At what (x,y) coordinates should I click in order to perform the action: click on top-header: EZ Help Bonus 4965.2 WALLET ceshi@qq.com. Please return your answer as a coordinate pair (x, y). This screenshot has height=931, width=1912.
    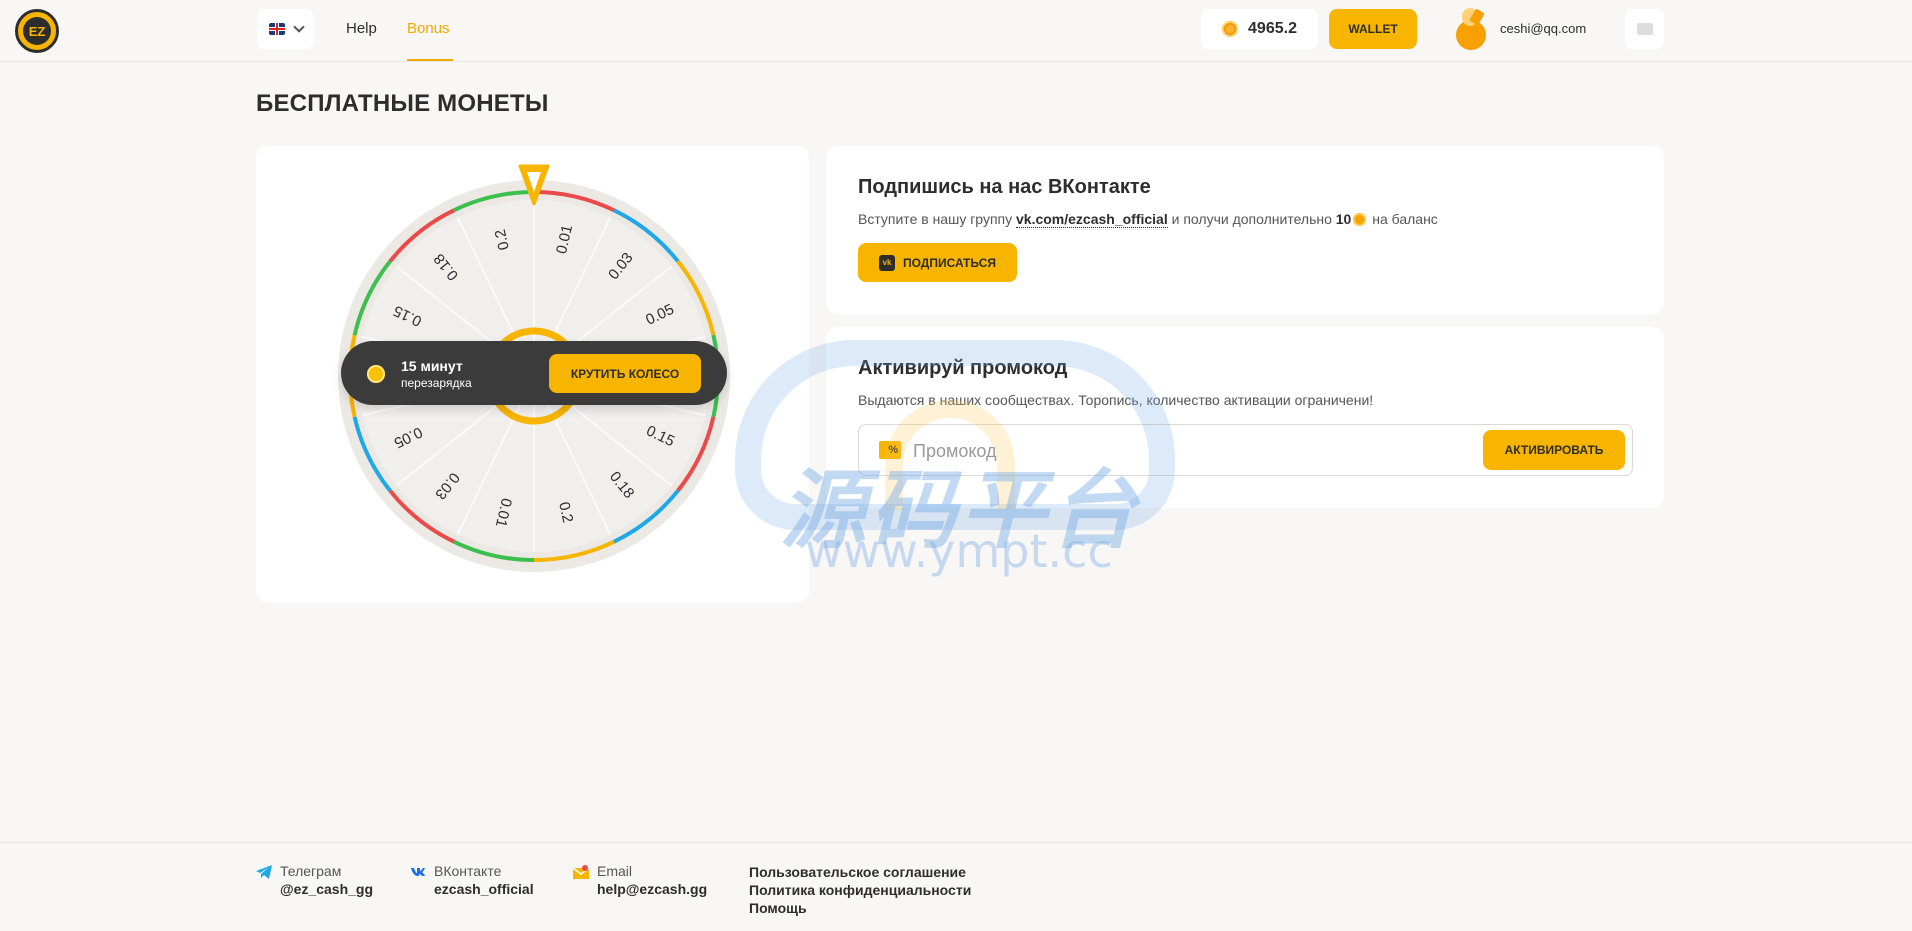
    Looking at the image, I should click on (956, 31).